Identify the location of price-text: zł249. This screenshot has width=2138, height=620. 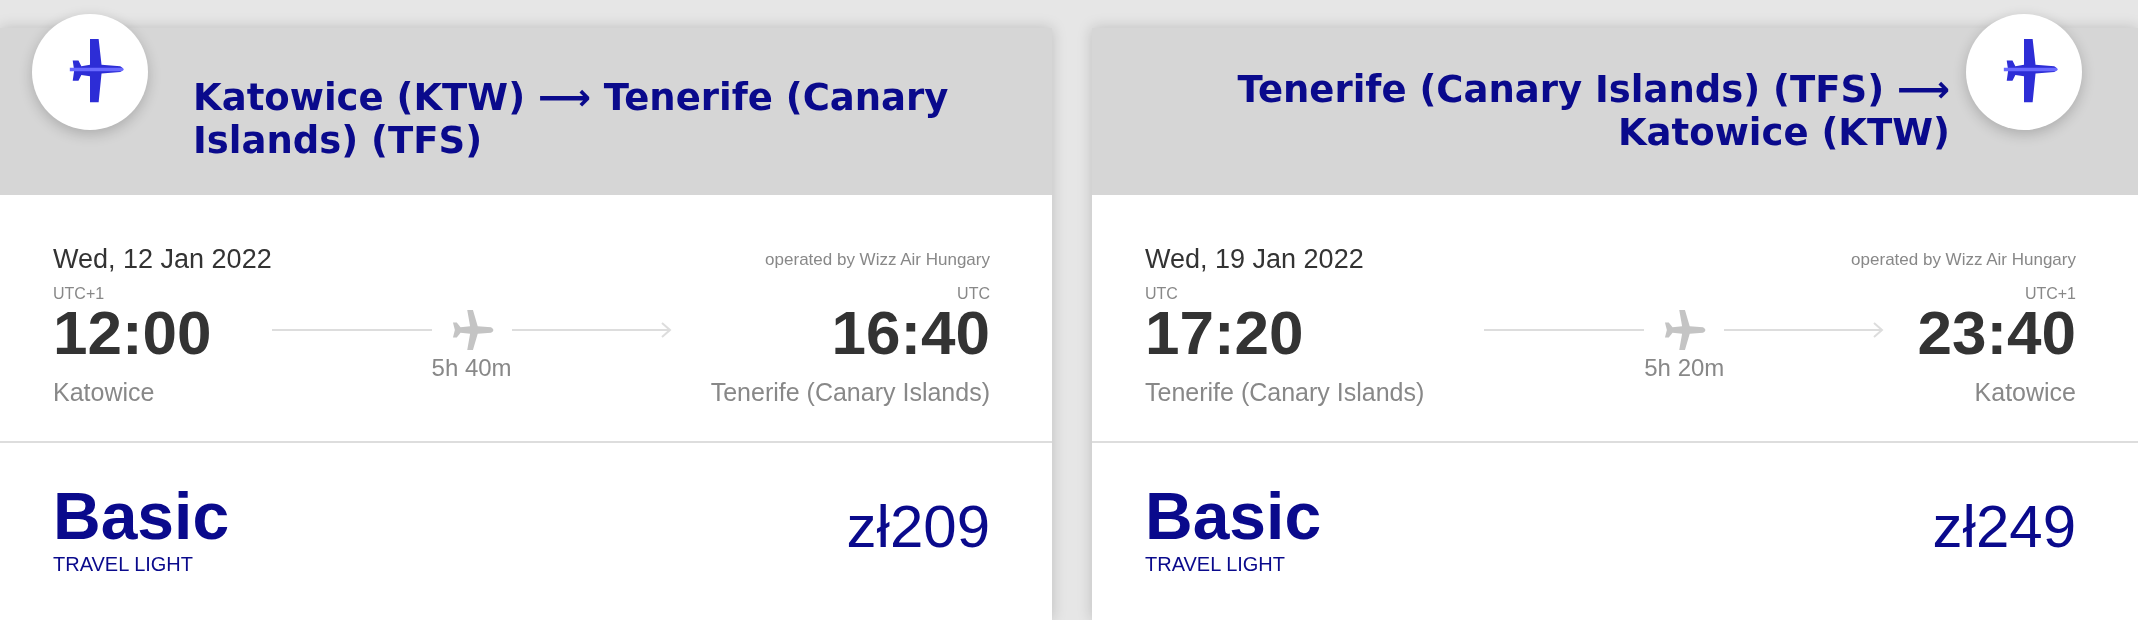
(2004, 527).